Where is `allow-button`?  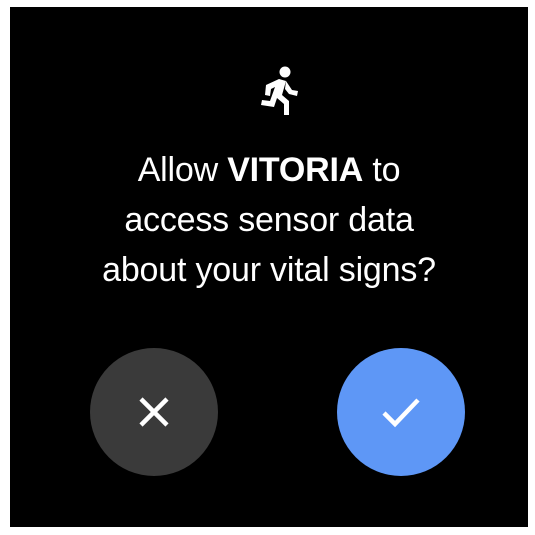 allow-button is located at coordinates (401, 412).